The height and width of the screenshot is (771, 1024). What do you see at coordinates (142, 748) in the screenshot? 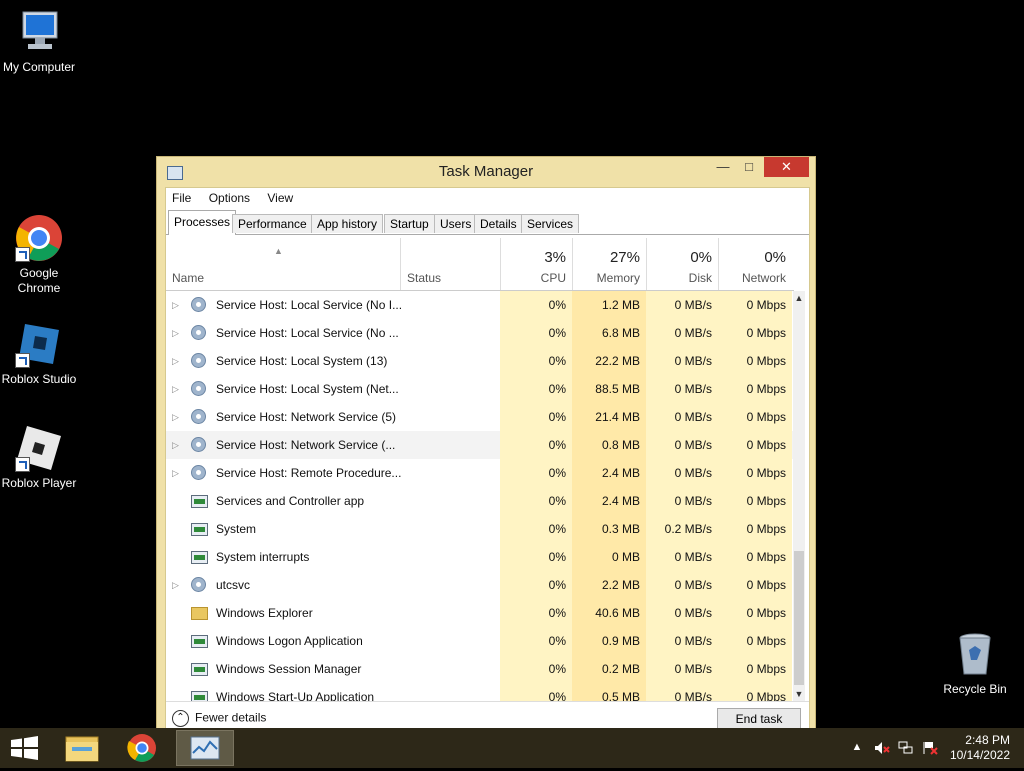
I see `taskbar-google-chrome` at bounding box center [142, 748].